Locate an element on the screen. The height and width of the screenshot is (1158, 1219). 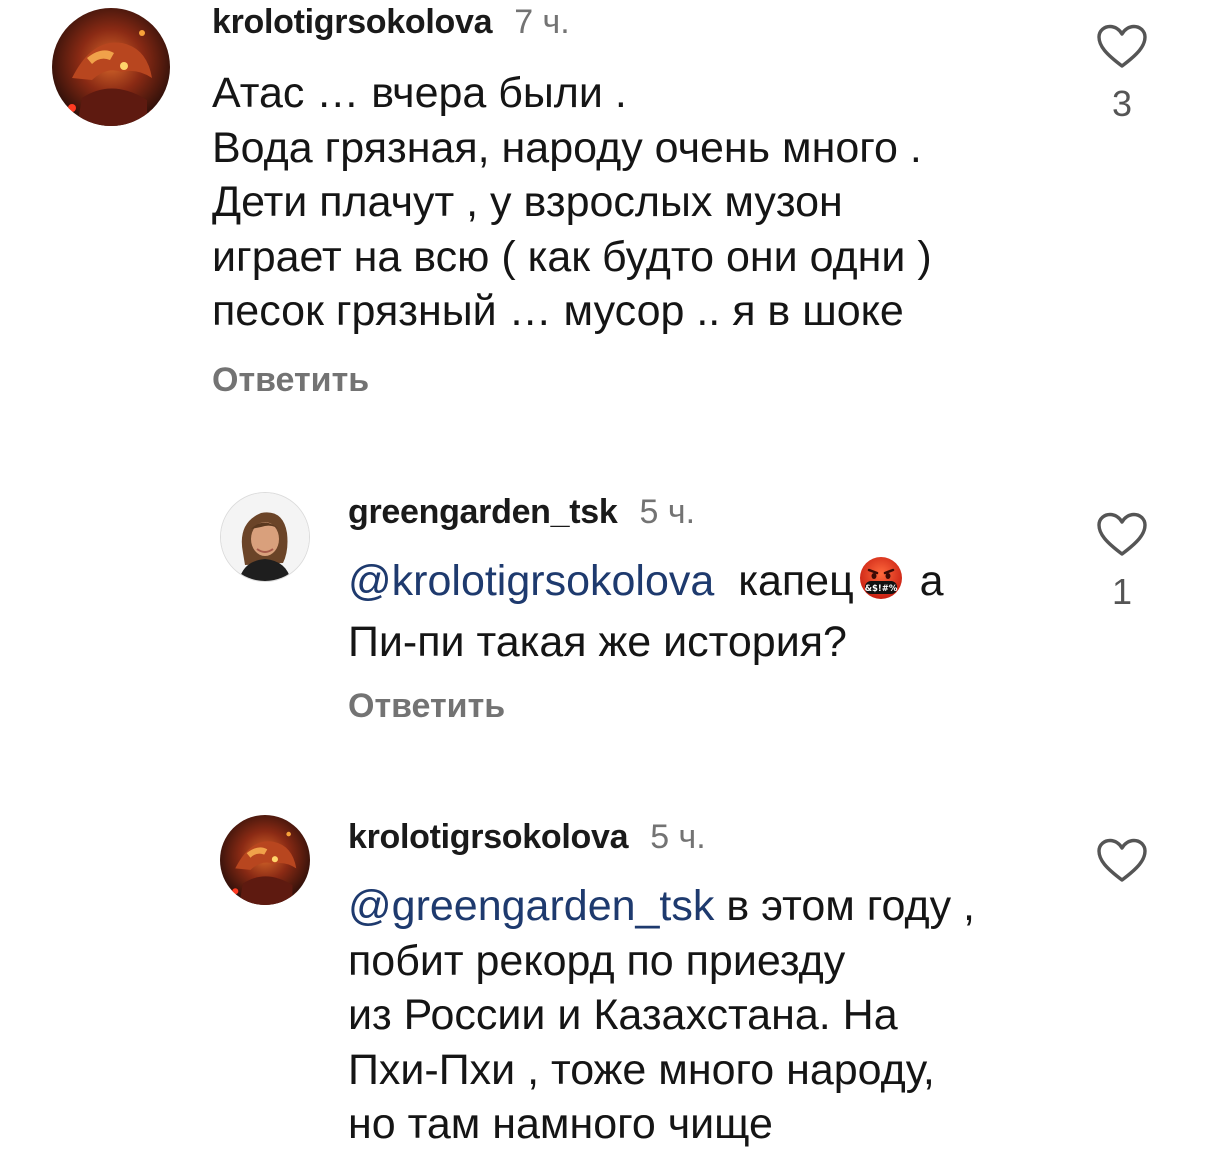
like-count: 3 is located at coordinates (1122, 103).